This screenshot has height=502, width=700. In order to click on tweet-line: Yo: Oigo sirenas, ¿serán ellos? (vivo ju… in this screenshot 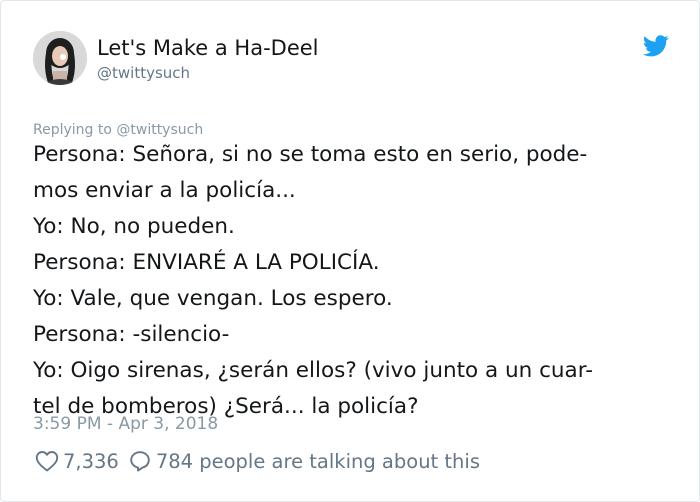, I will do `click(313, 370)`.